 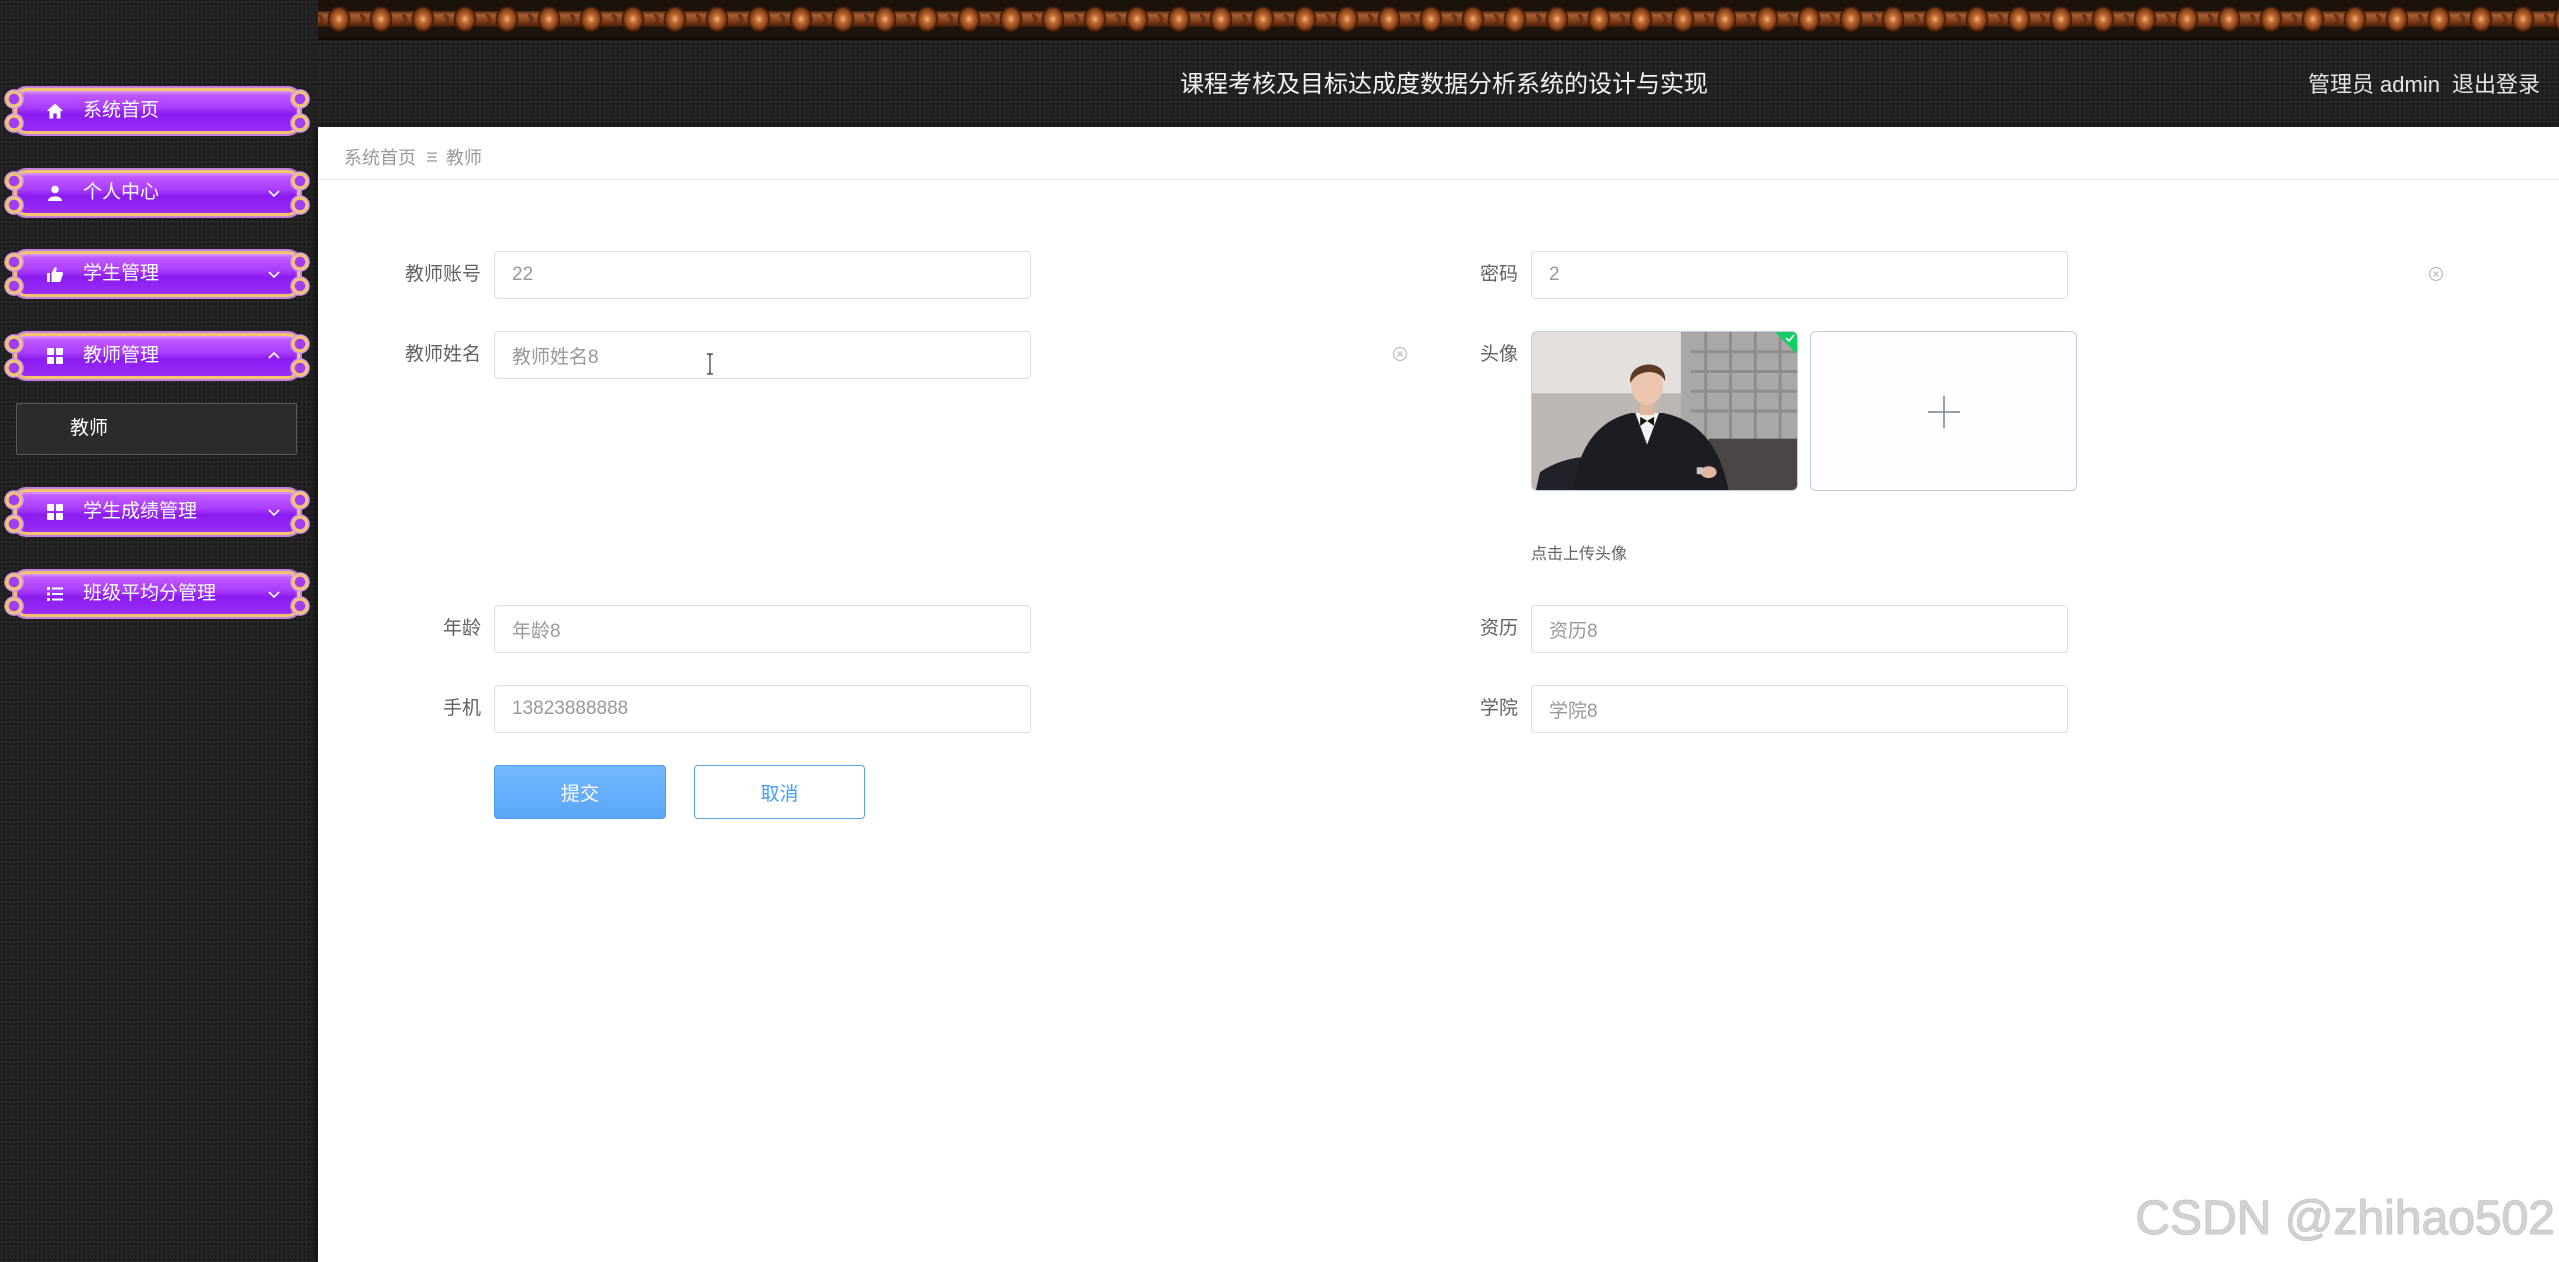 What do you see at coordinates (1498, 628) in the screenshot?
I see `qualification-label: 资历` at bounding box center [1498, 628].